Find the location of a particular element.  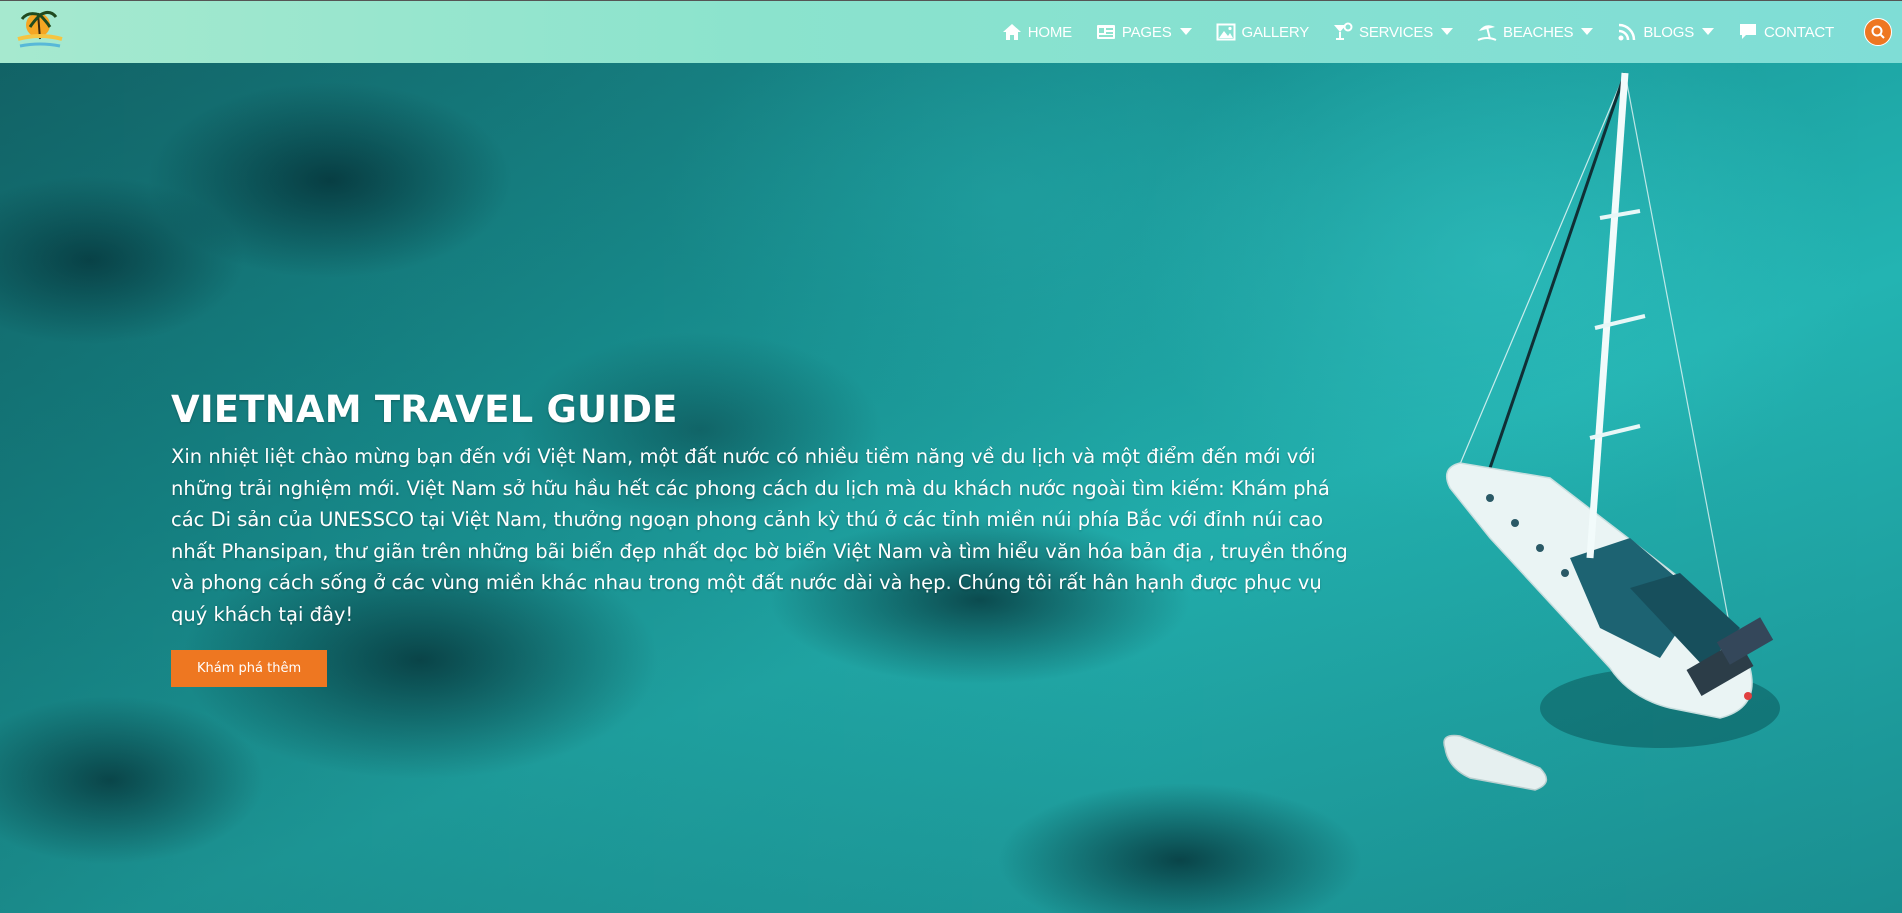

nav-item-contact: CONTACT is located at coordinates (1786, 32).